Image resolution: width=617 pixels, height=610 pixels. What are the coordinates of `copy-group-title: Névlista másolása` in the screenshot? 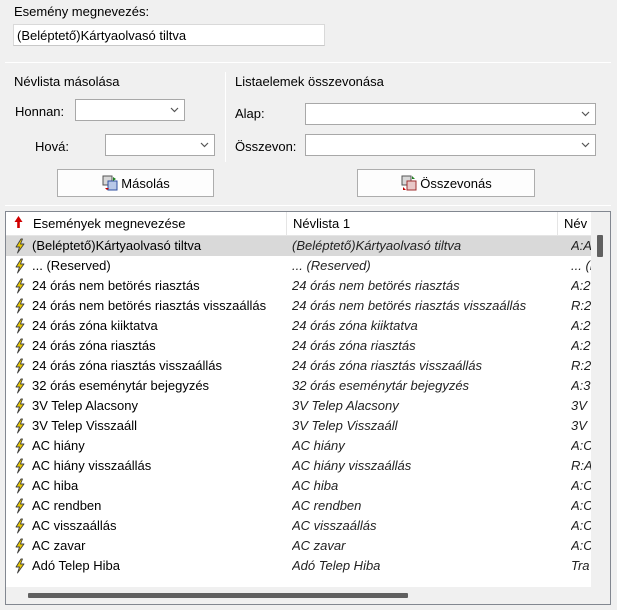 It's located at (67, 81).